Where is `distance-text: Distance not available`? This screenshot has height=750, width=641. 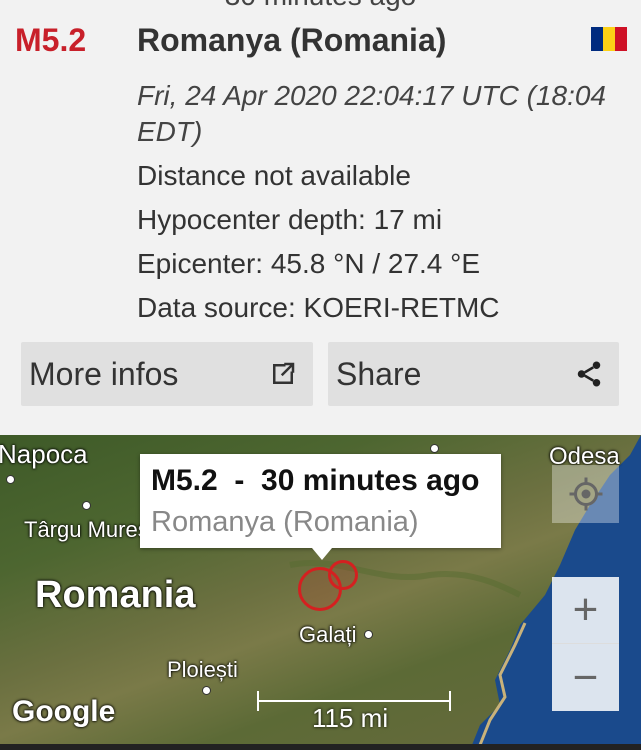
distance-text: Distance not available is located at coordinates (274, 175).